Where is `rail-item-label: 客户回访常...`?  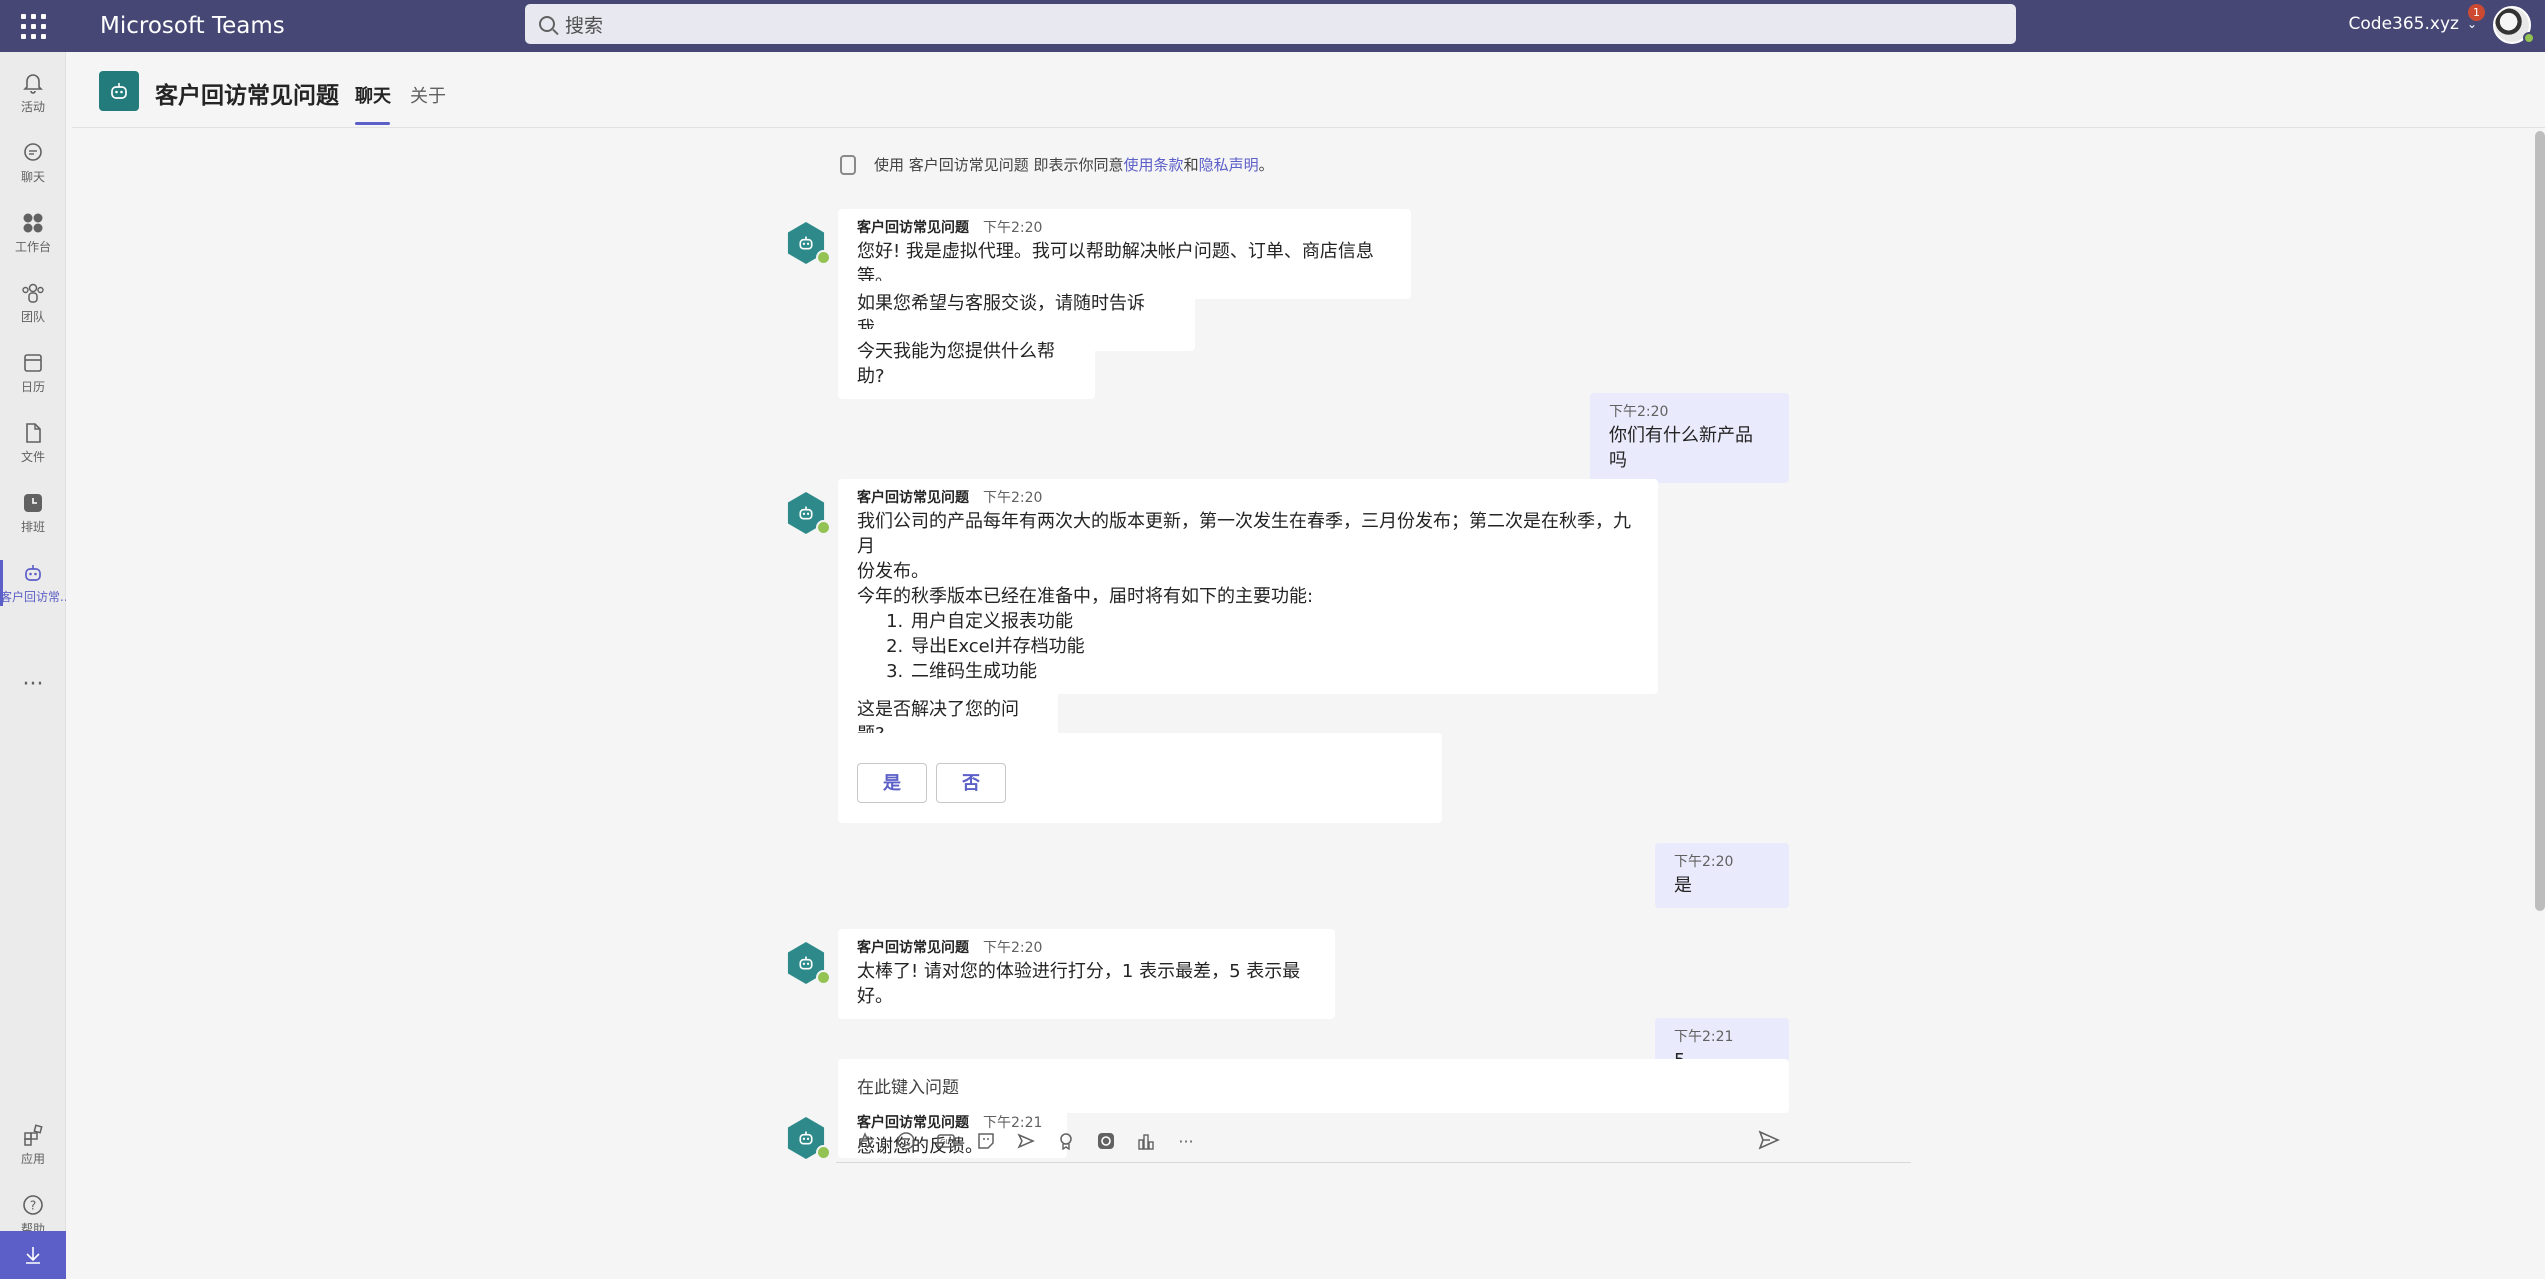
rail-item-label: 客户回访常... is located at coordinates (33, 597).